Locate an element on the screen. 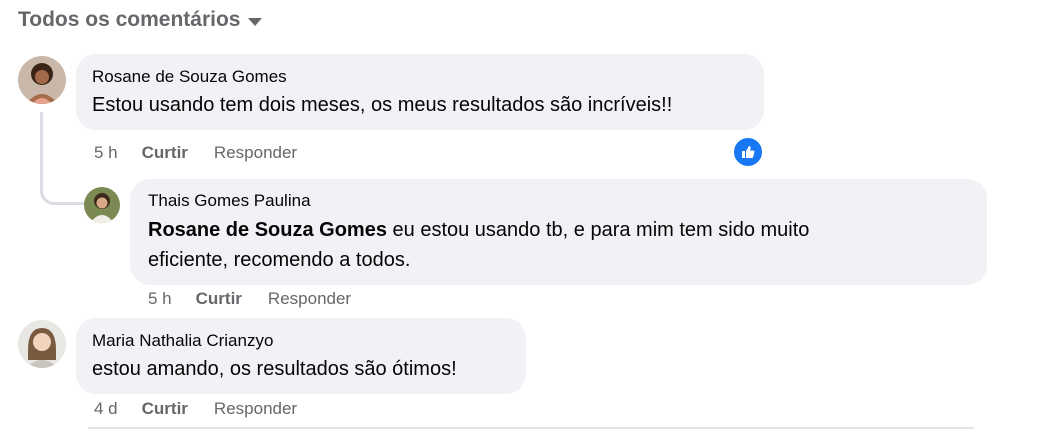 Image resolution: width=1048 pixels, height=430 pixels. avatar-maria is located at coordinates (42, 344).